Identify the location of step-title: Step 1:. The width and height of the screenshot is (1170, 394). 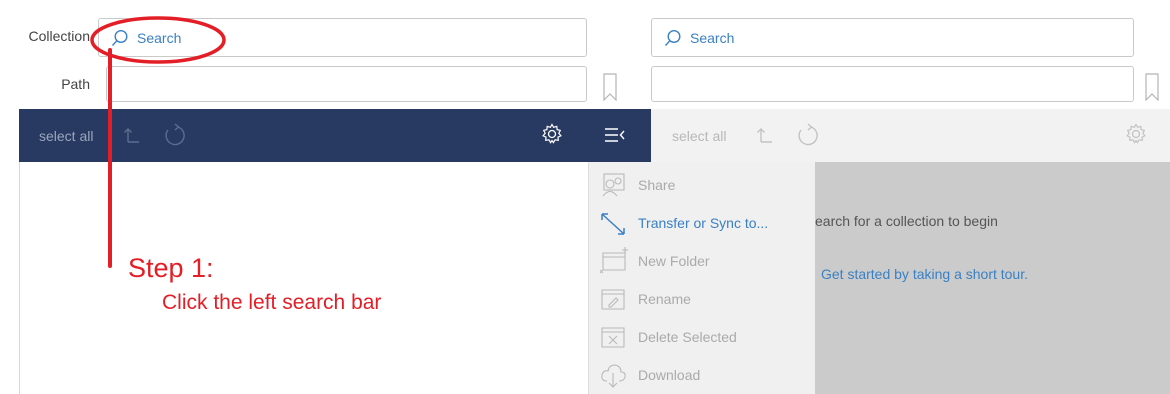
(171, 268).